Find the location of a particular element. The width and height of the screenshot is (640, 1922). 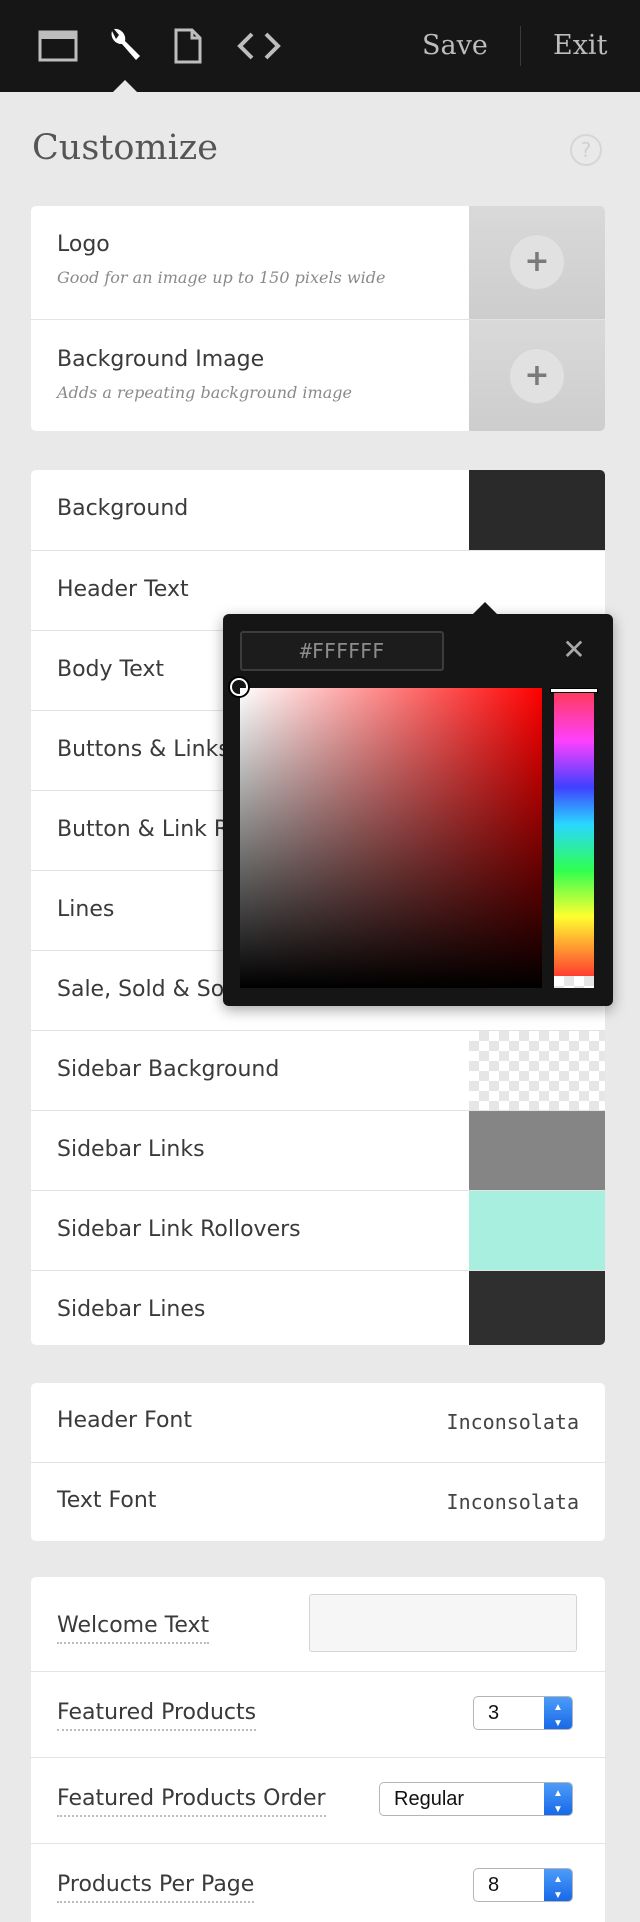

featured-products-select: 3 ▲ ▼ is located at coordinates (523, 1713).